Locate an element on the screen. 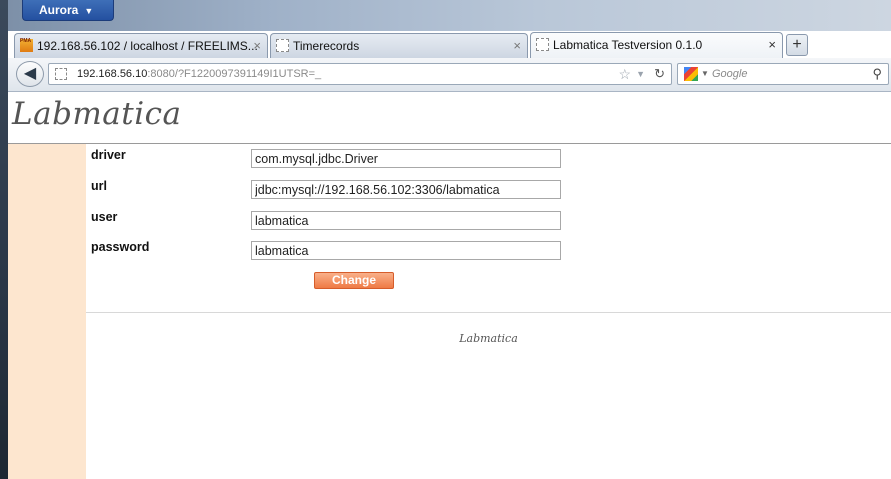  tab-labmatica: Labmatica Testversion 0.1.0 × is located at coordinates (656, 45).